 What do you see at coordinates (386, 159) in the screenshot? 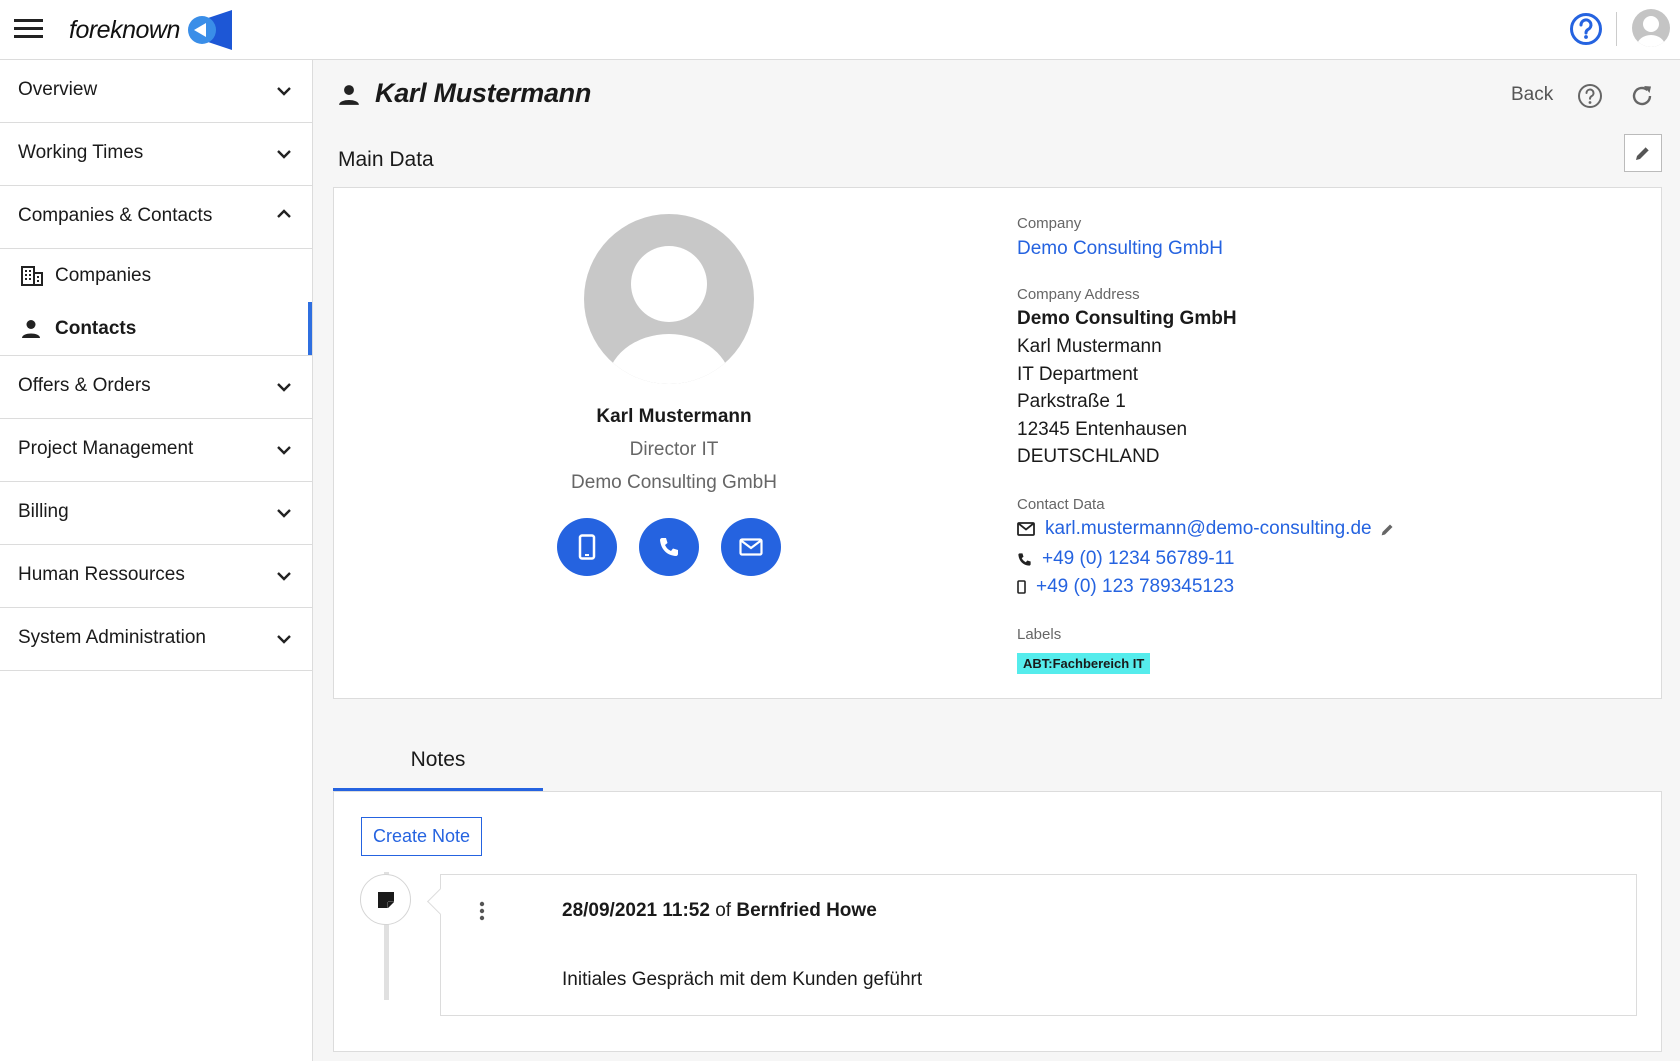
I see `section-title: Main Data` at bounding box center [386, 159].